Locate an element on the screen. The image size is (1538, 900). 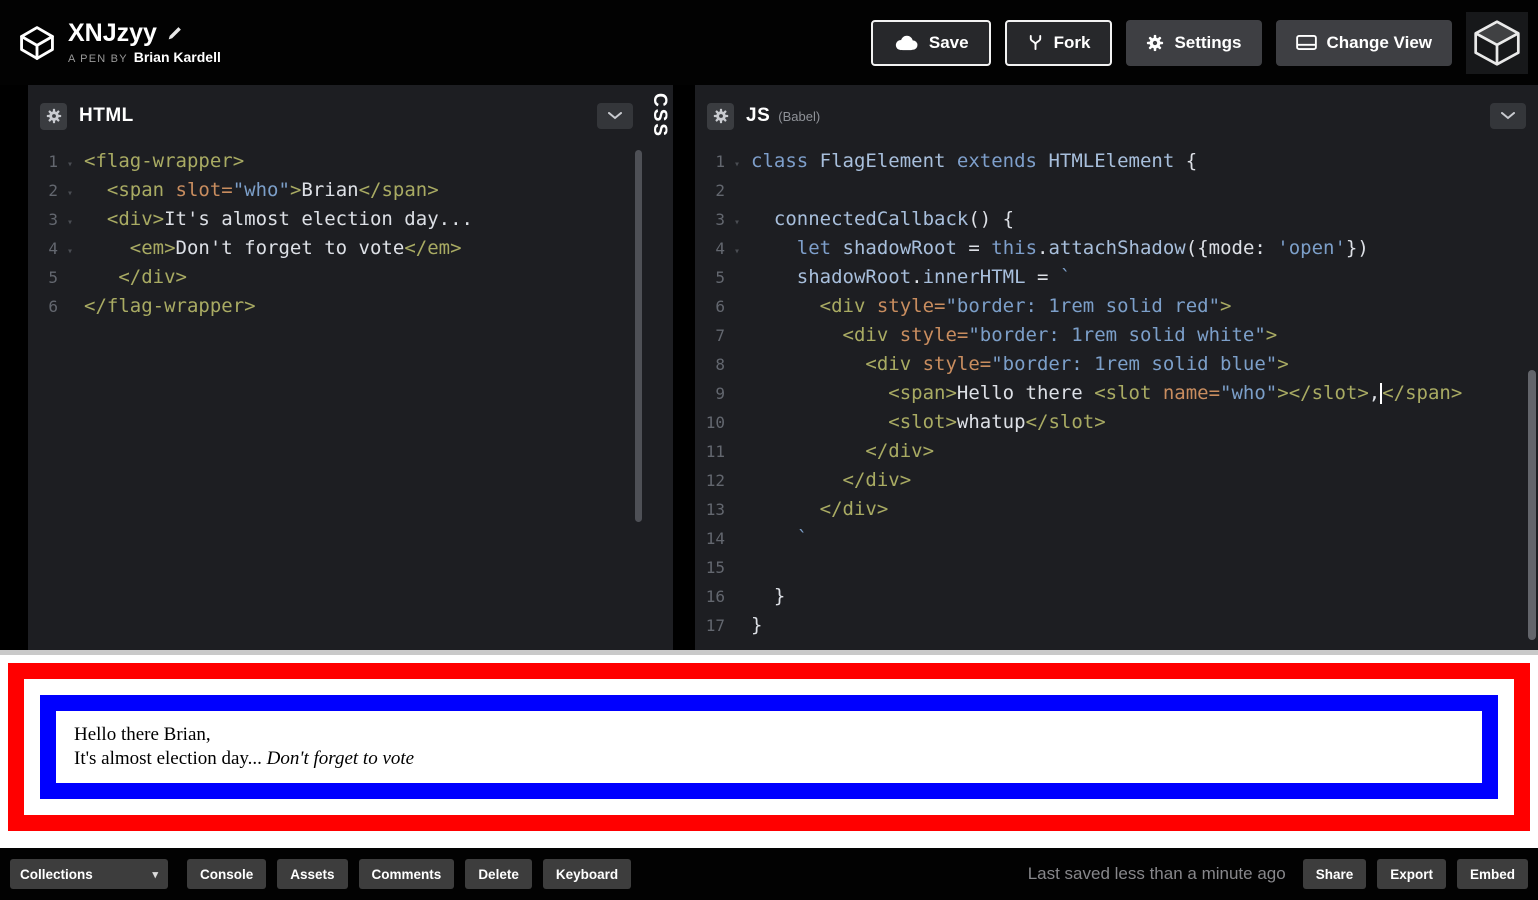
js-editor-sublabel: (Babel) is located at coordinates (799, 116).